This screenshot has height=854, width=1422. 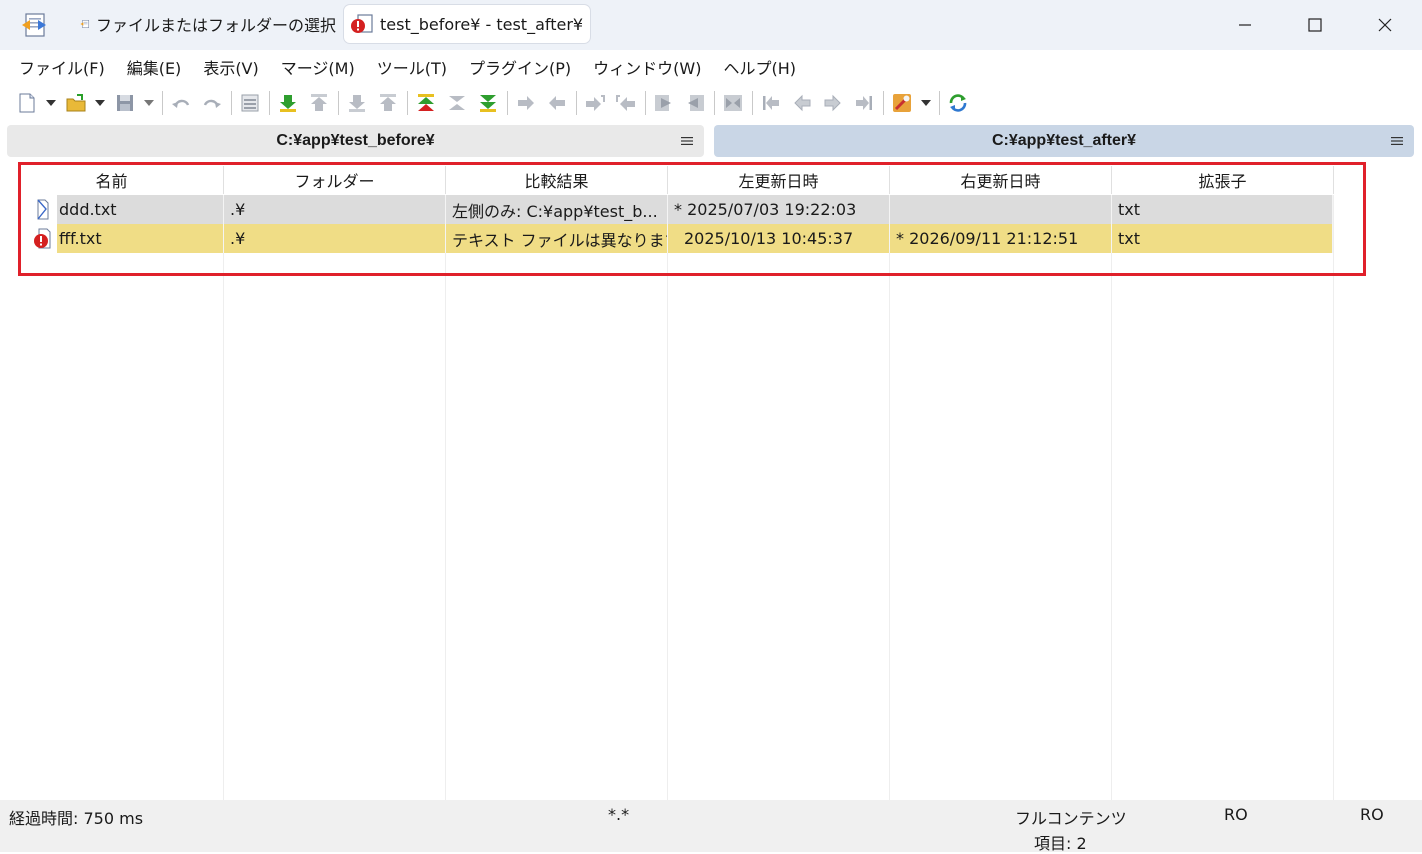 I want to click on cell-name: fff.txt, so click(x=140, y=238).